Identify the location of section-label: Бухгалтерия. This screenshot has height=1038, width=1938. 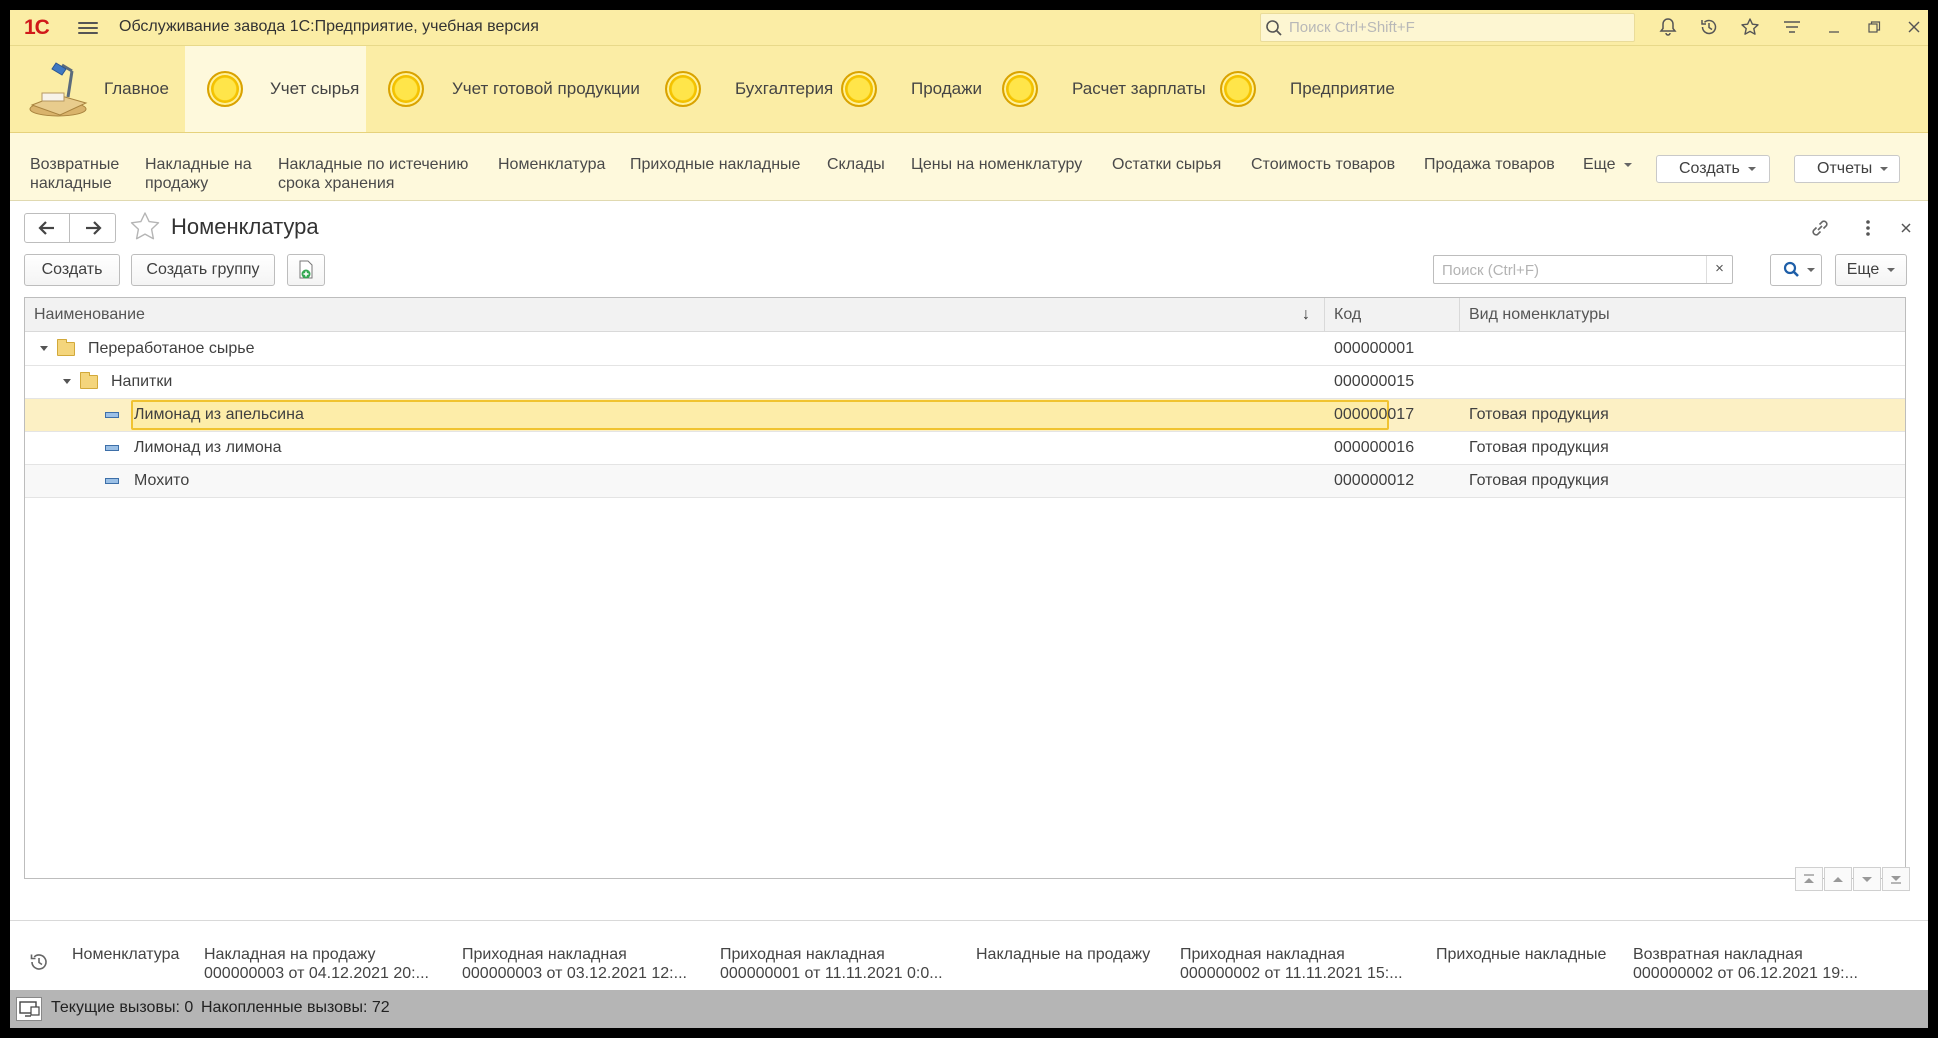
(784, 88).